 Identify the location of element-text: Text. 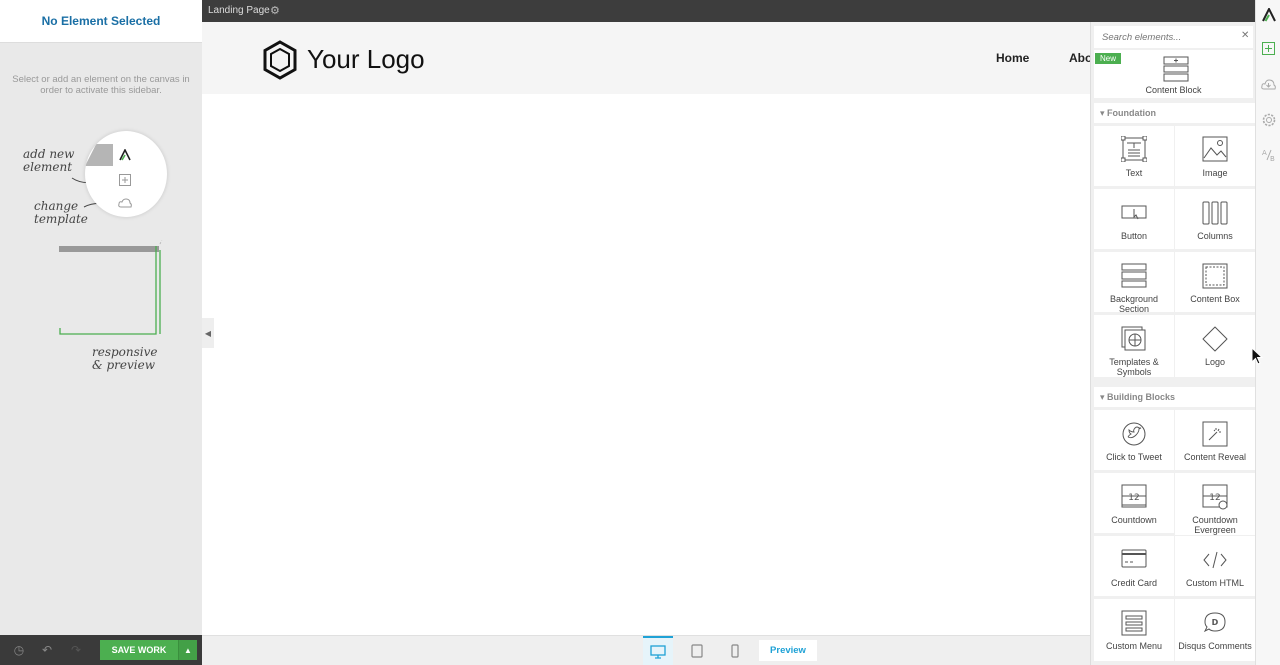
(1134, 156).